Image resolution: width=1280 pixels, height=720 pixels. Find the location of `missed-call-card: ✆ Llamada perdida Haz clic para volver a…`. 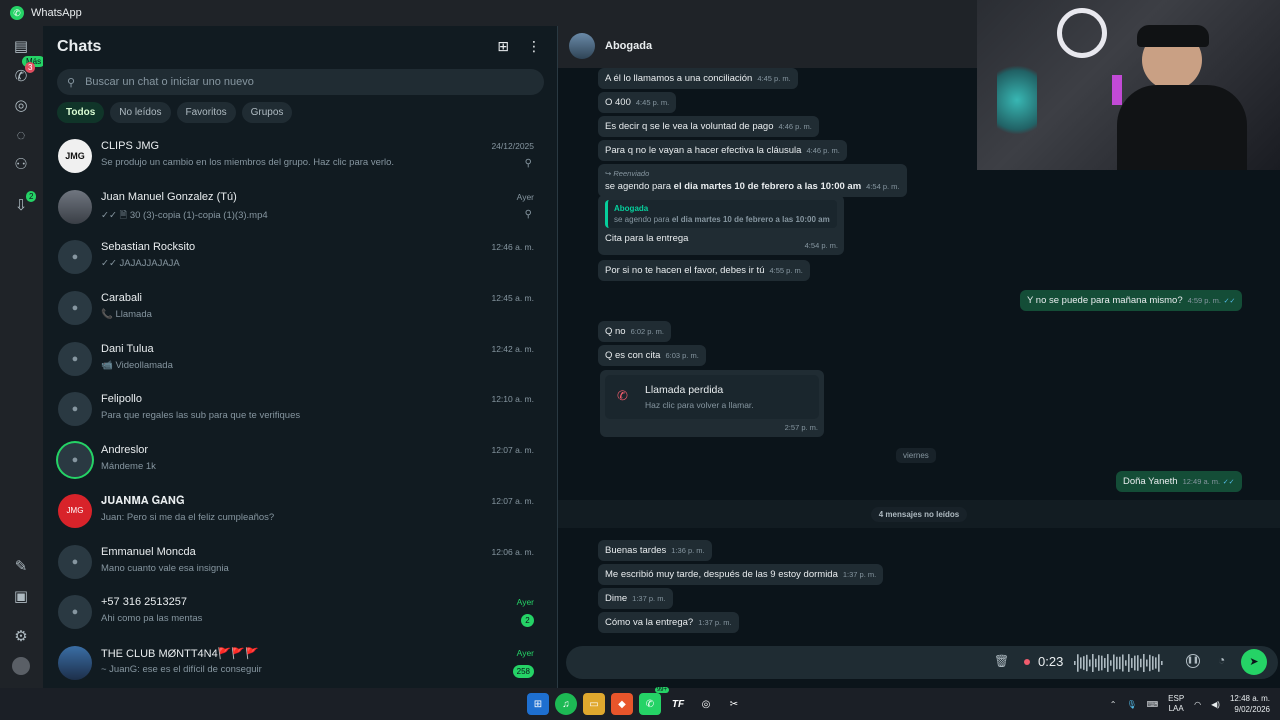

missed-call-card: ✆ Llamada perdida Haz clic para volver a… is located at coordinates (712, 403).